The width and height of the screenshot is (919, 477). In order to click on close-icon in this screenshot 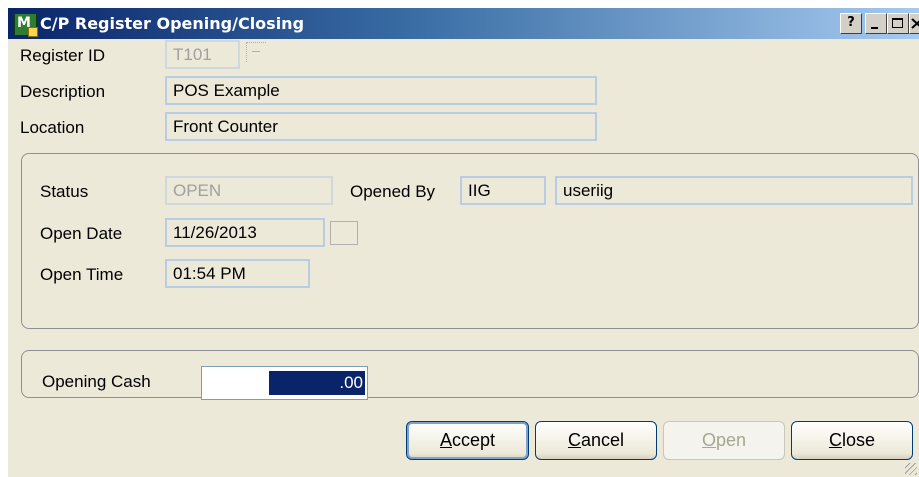, I will do `click(914, 23)`.